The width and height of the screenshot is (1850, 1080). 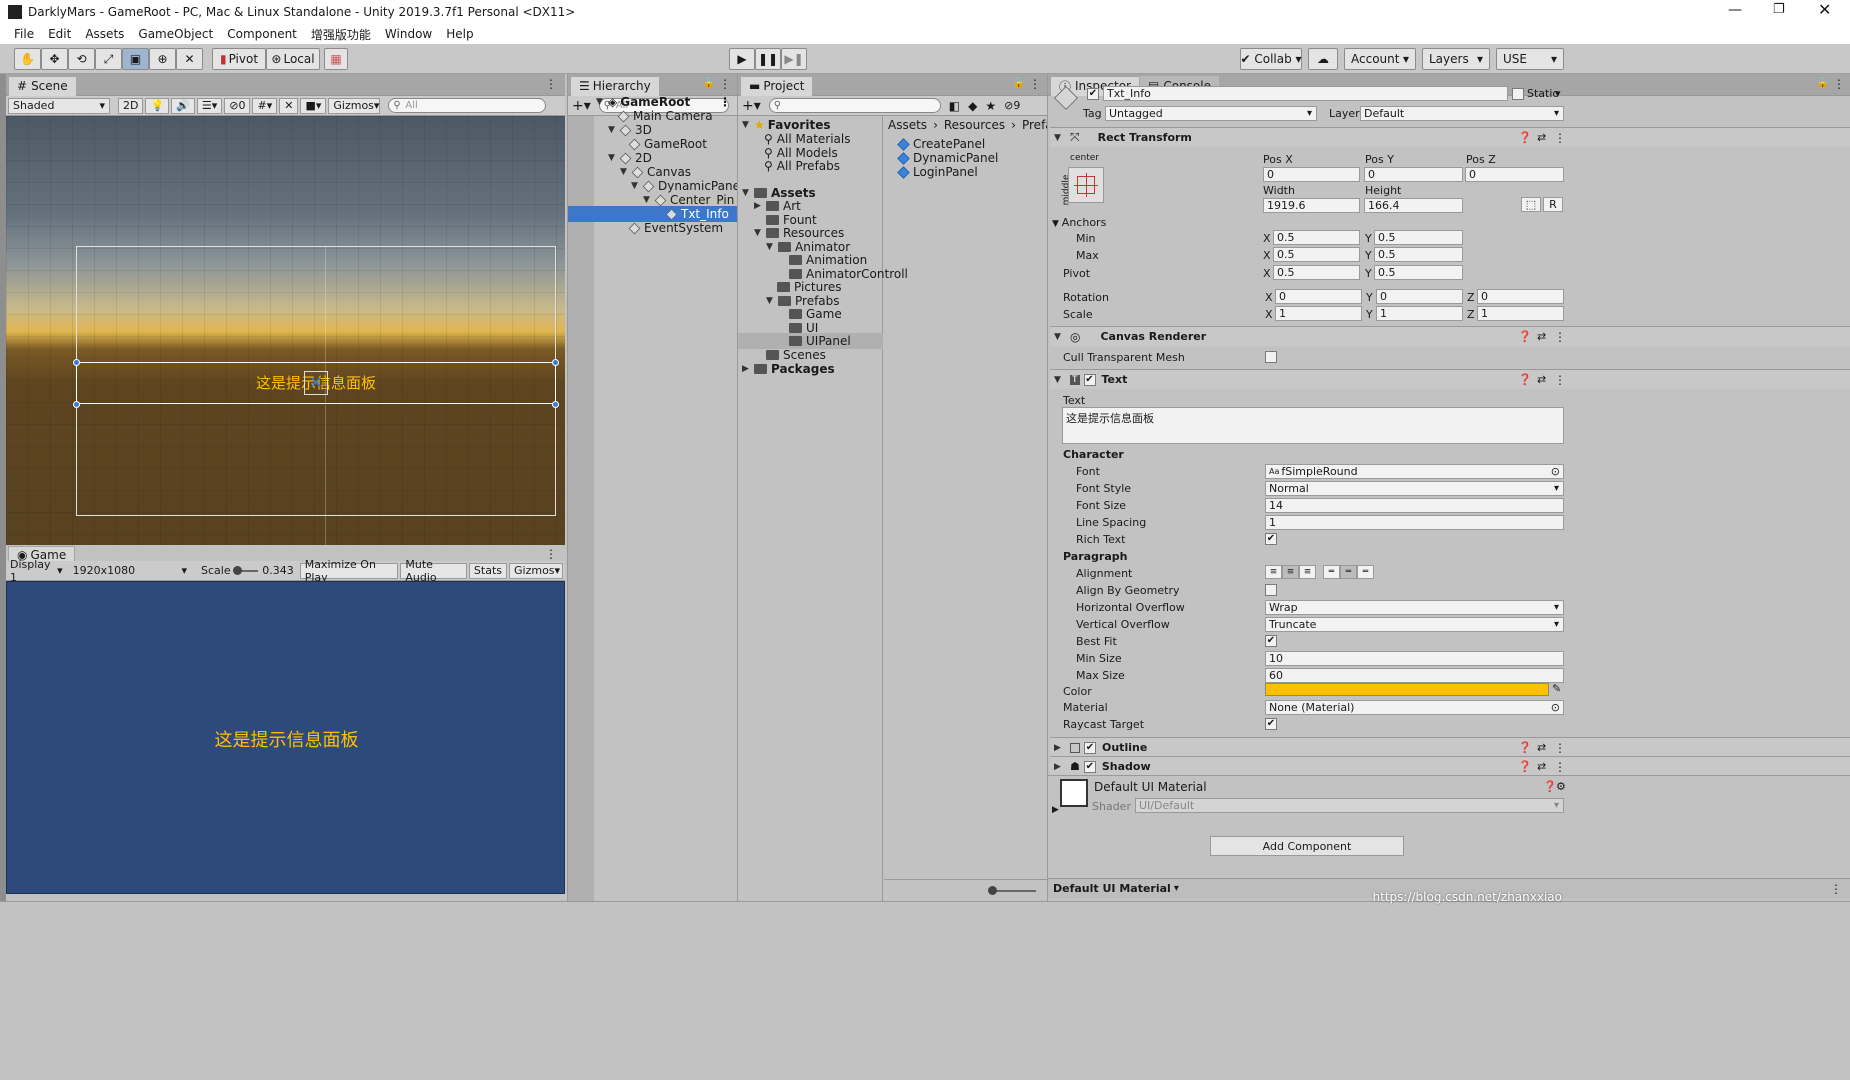 I want to click on rotate-tool-icon: ⟲, so click(x=81, y=59).